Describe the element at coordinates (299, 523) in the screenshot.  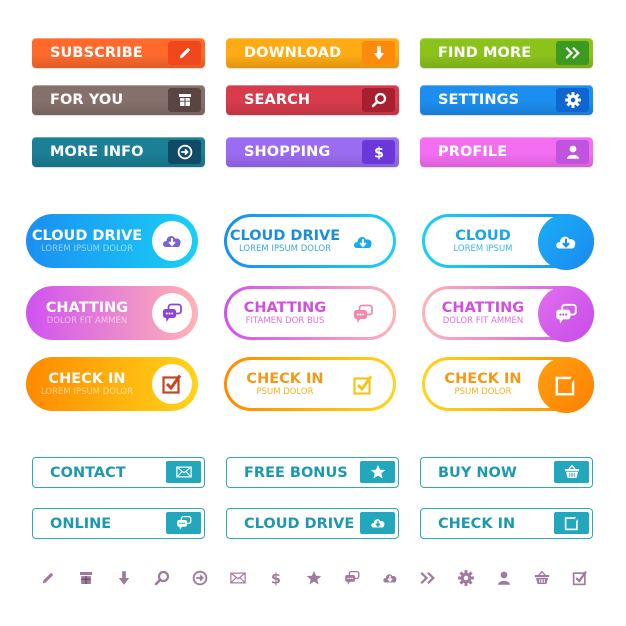
I see `button-label: CLOUD DRIVE` at that location.